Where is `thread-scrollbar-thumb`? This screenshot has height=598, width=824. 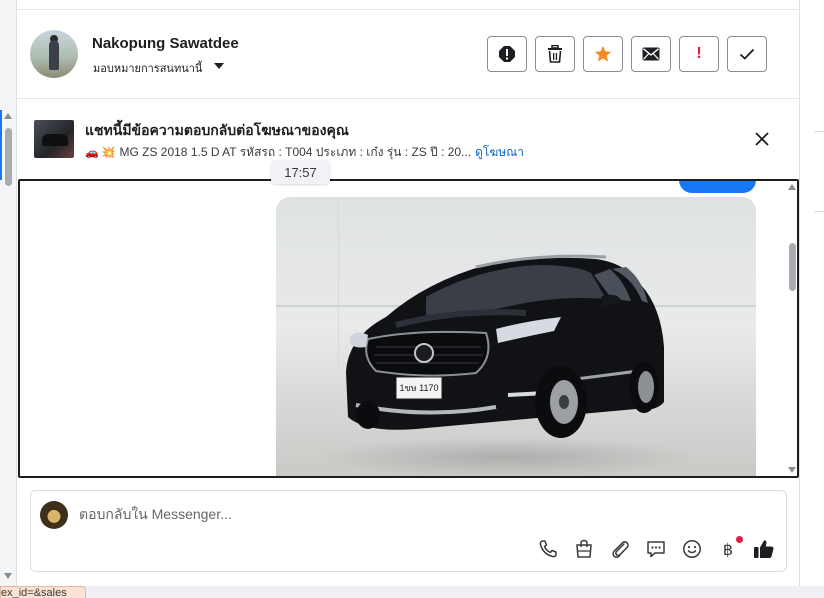
thread-scrollbar-thumb is located at coordinates (792, 267).